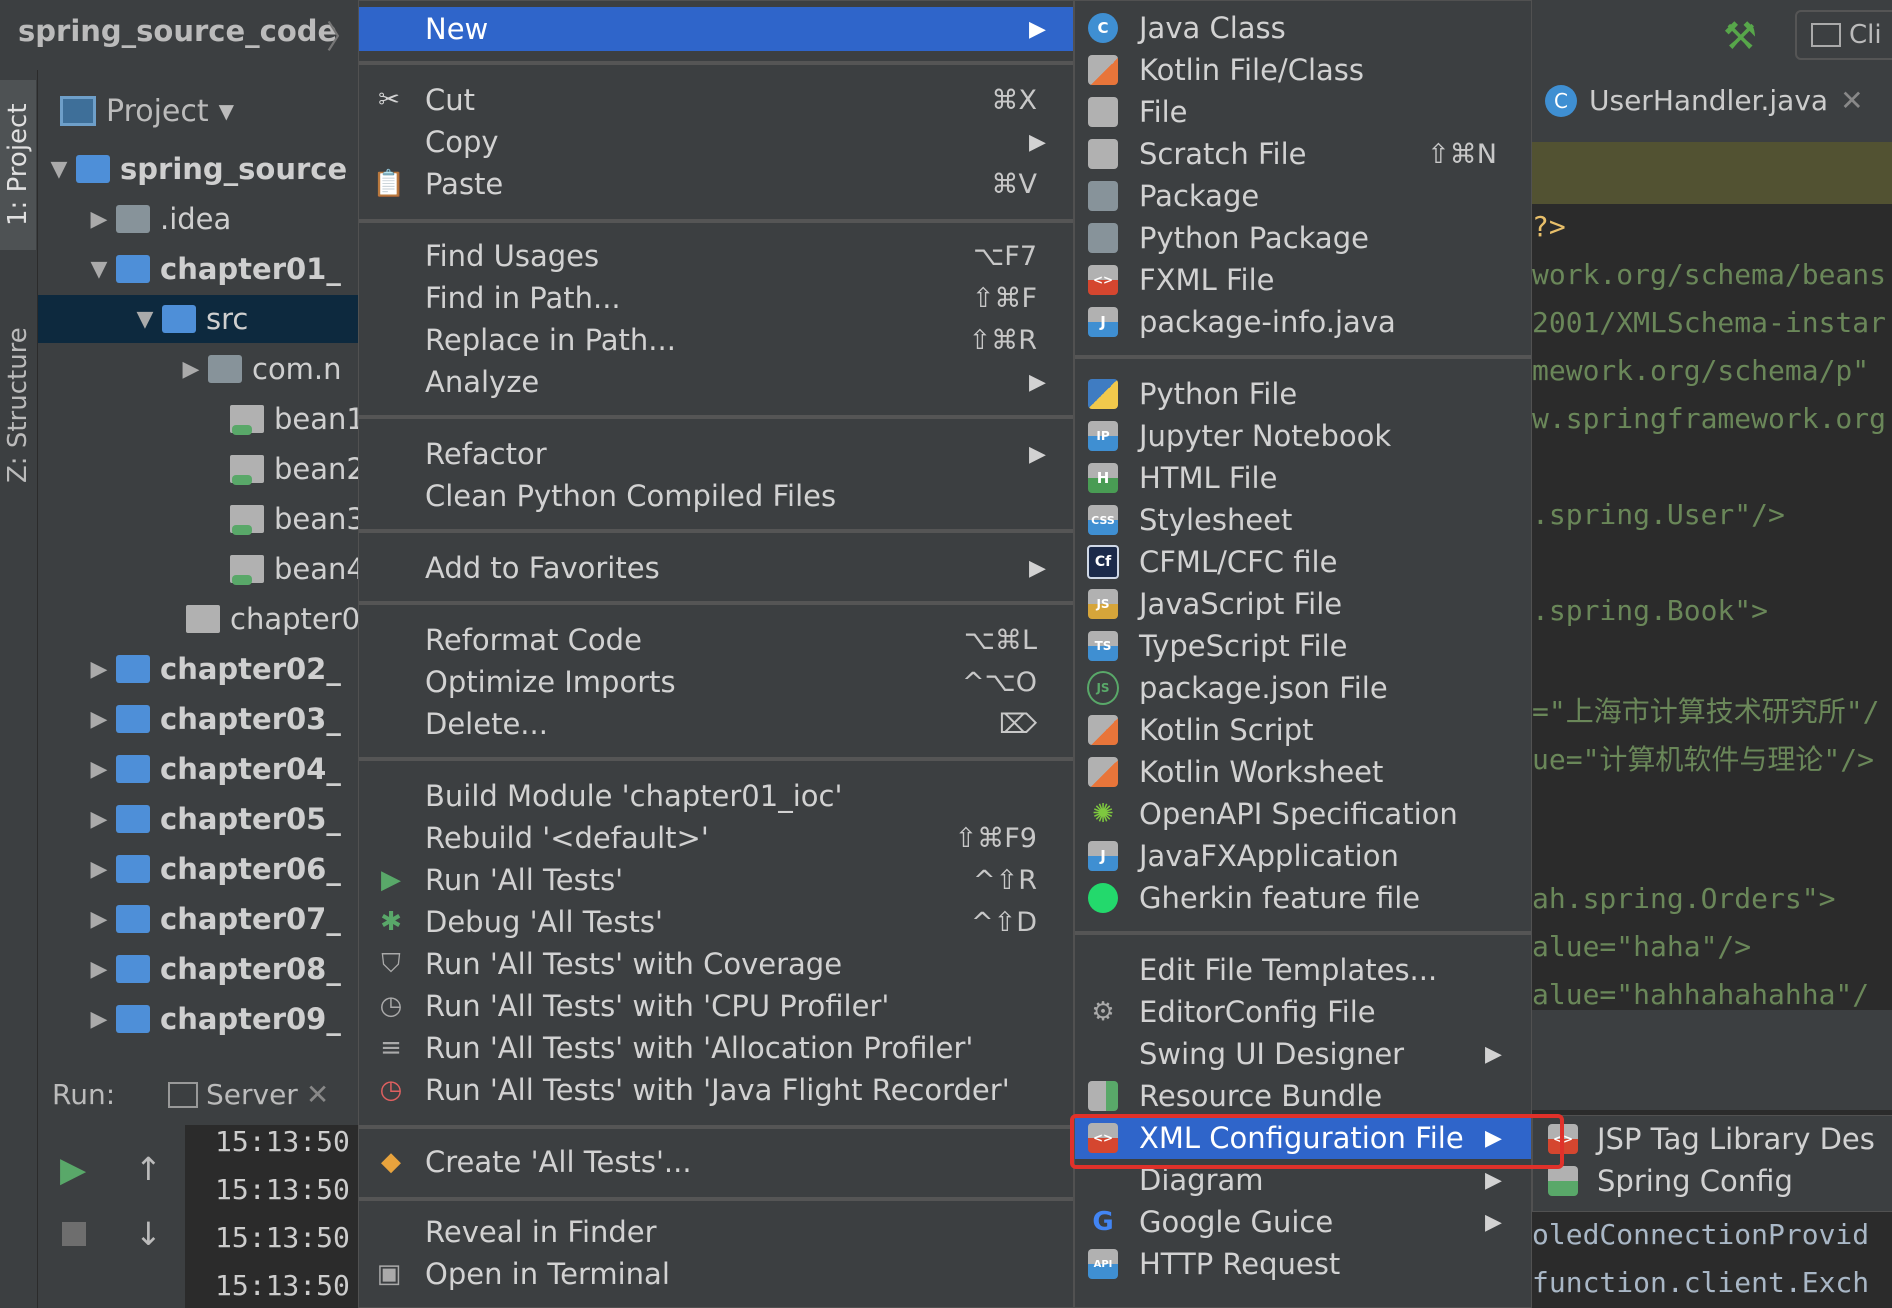 This screenshot has width=1892, height=1308. Describe the element at coordinates (1704, 100) in the screenshot. I see `editor-tab-userhandler: C UserHandler.java ✕` at that location.